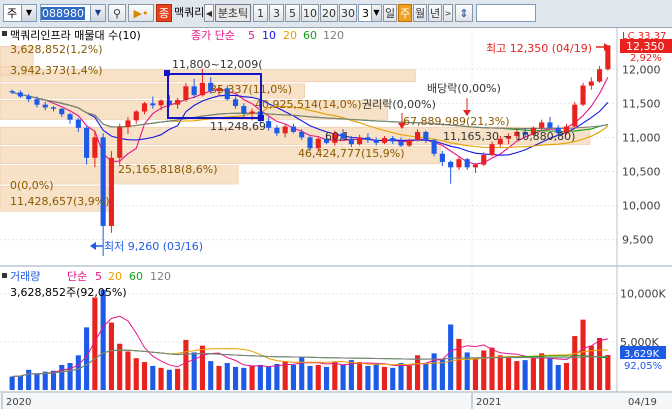 This screenshot has height=412, width=672. I want to click on legend-ma-5: 5, so click(251, 35).